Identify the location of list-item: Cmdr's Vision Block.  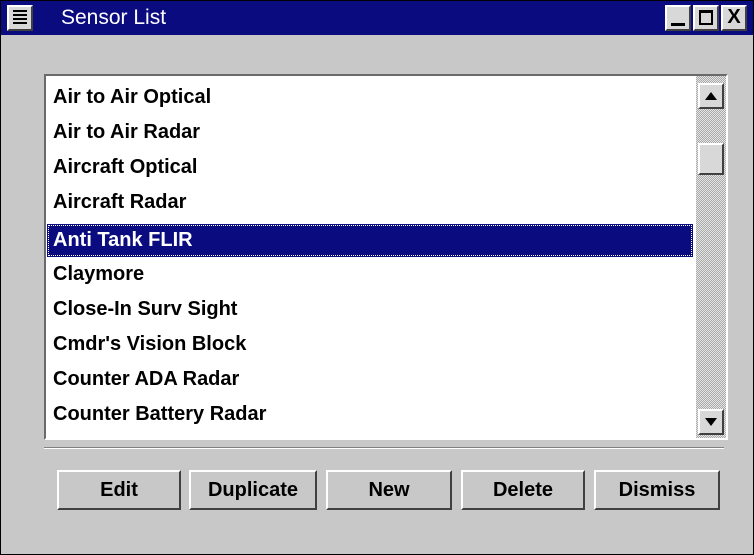
(370, 344).